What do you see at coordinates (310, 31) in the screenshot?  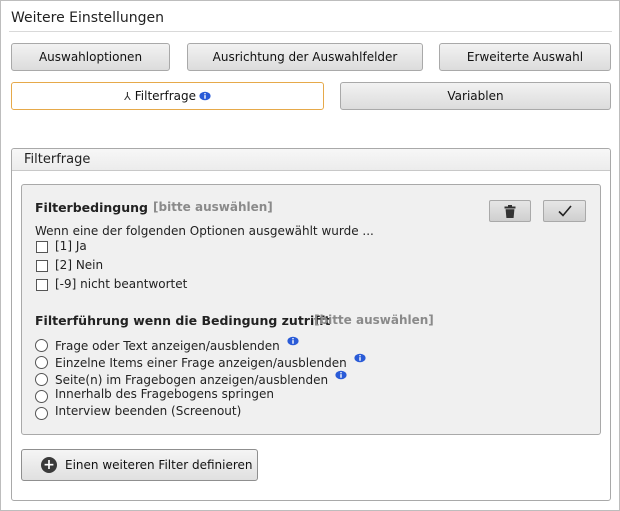 I see `divider` at bounding box center [310, 31].